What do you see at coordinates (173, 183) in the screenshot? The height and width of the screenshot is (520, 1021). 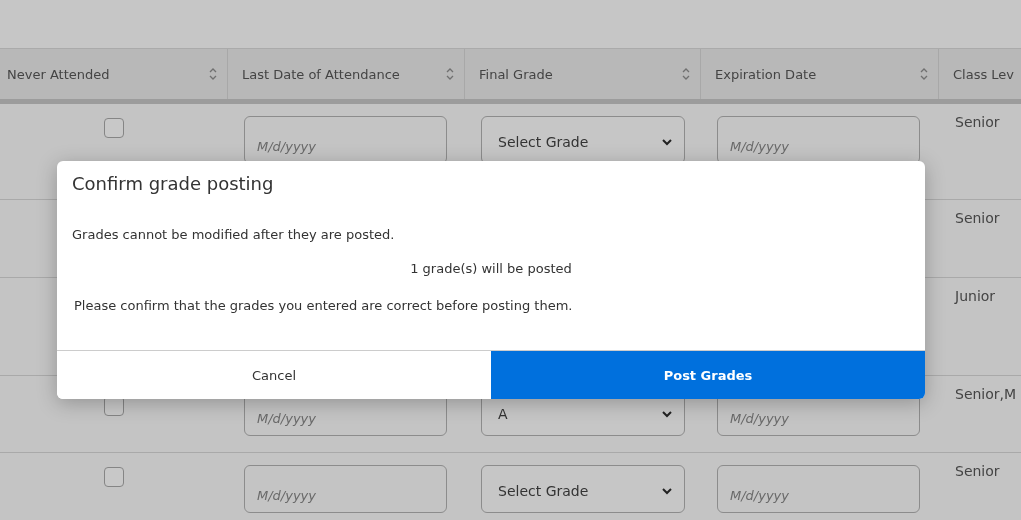 I see `dialog-title: Confirm grade posting` at bounding box center [173, 183].